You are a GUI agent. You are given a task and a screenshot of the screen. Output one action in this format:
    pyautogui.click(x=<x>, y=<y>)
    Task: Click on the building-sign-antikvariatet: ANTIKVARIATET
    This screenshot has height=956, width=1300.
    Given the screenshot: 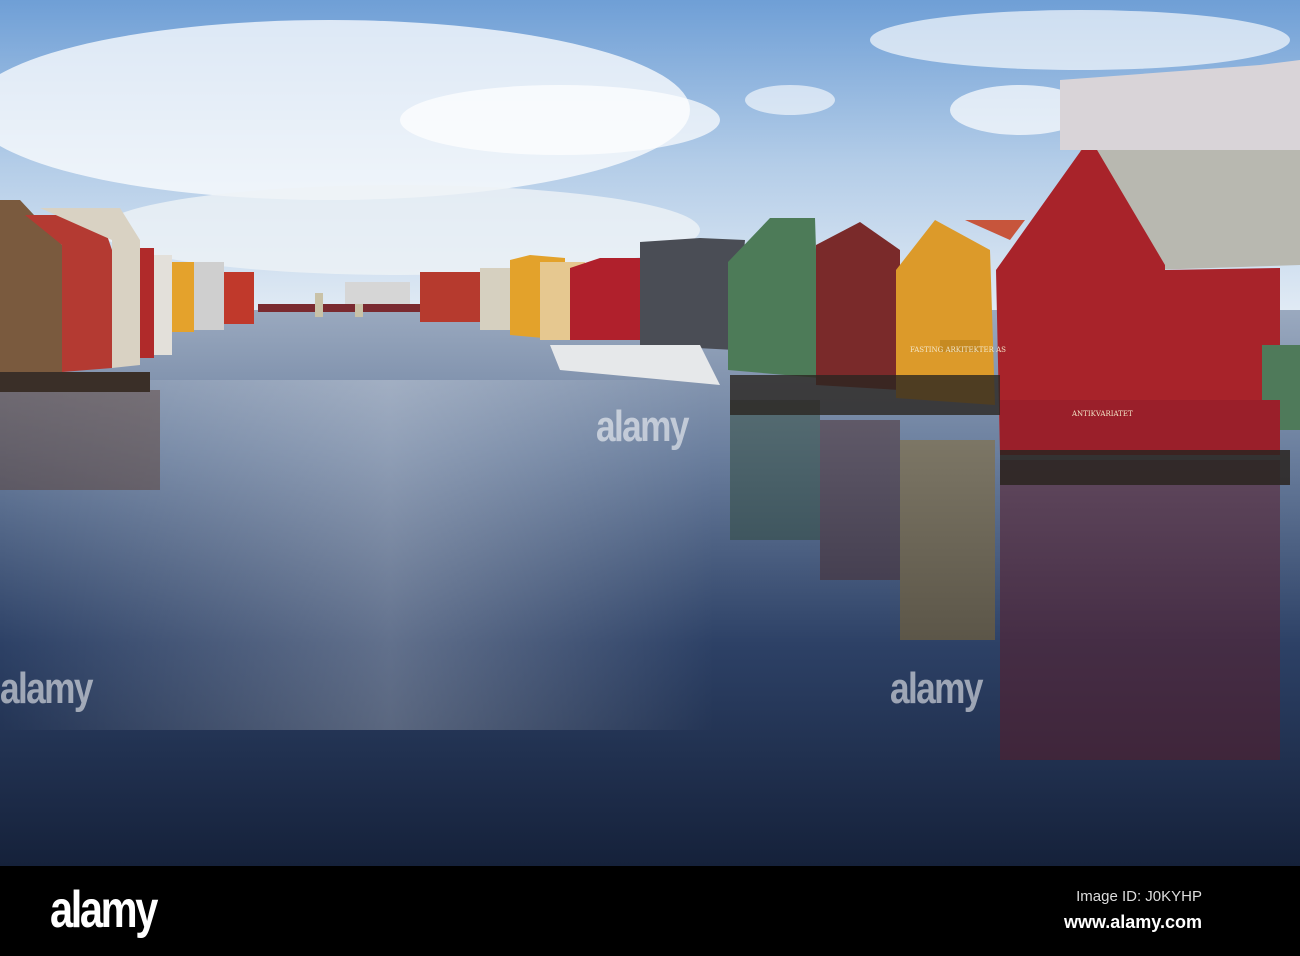 What is the action you would take?
    pyautogui.click(x=1102, y=414)
    